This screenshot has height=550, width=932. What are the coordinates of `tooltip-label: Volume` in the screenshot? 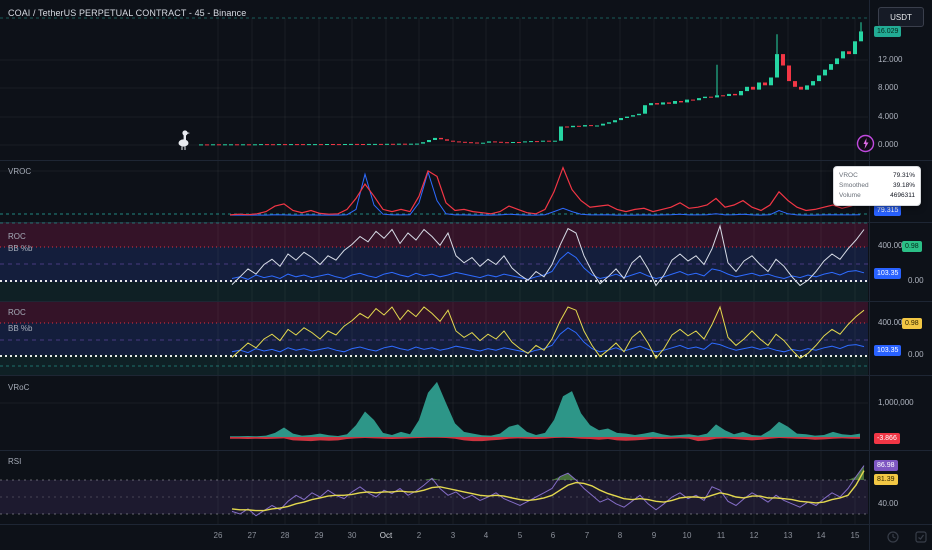 It's located at (850, 195).